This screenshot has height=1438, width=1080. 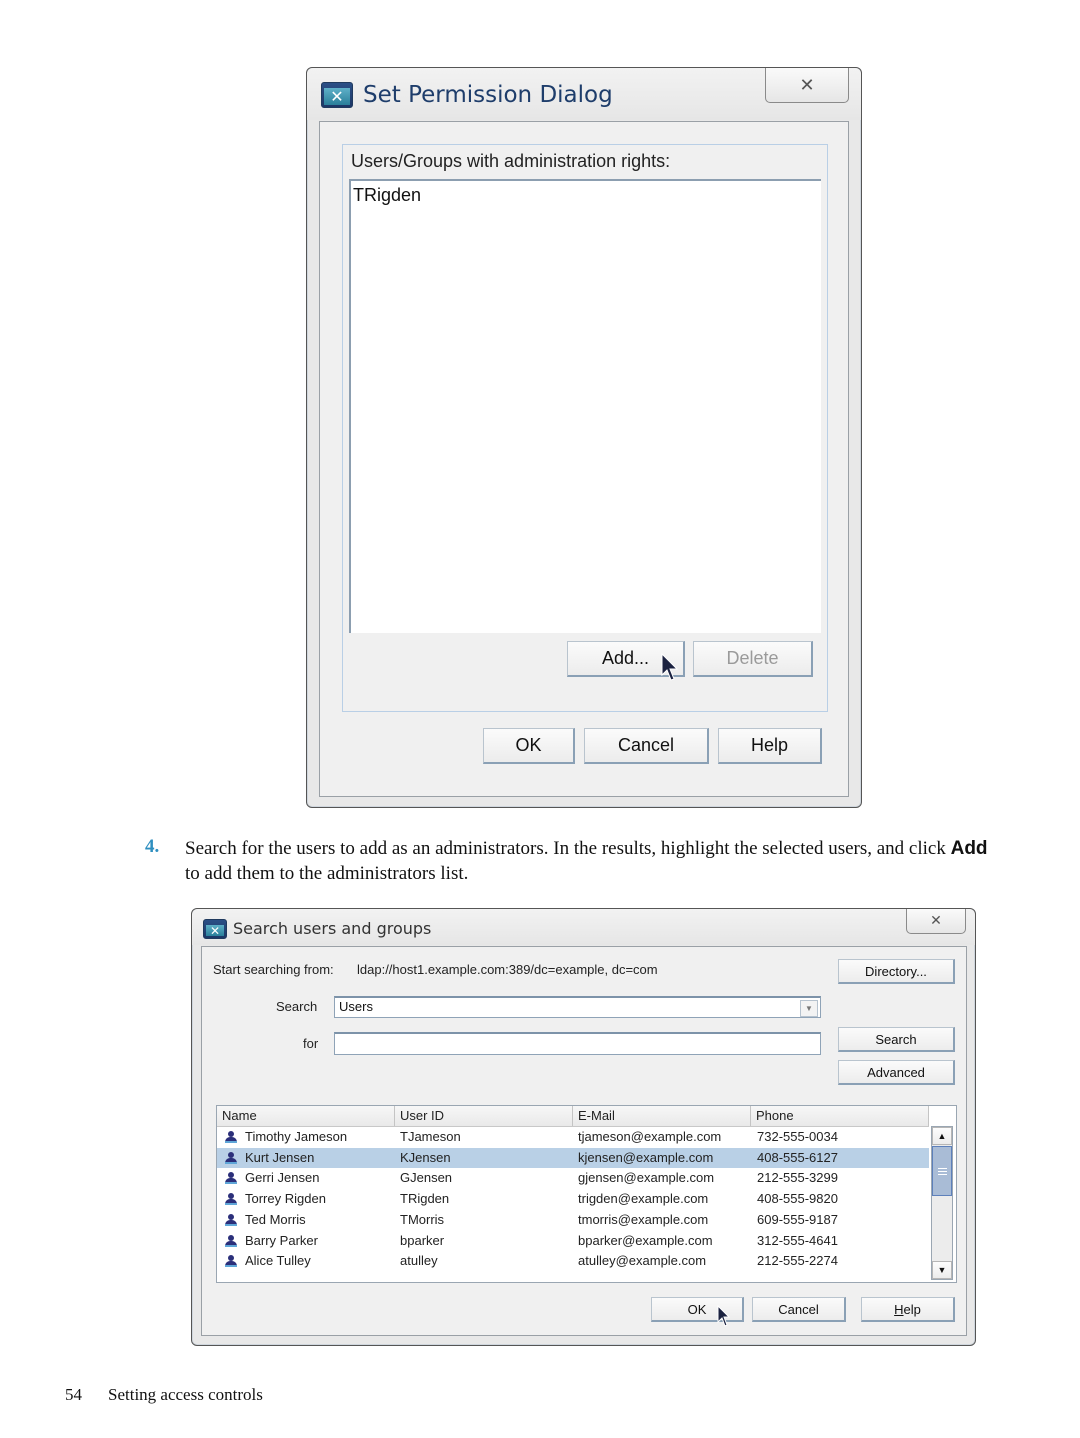 I want to click on search-type-value: Users, so click(x=356, y=1006).